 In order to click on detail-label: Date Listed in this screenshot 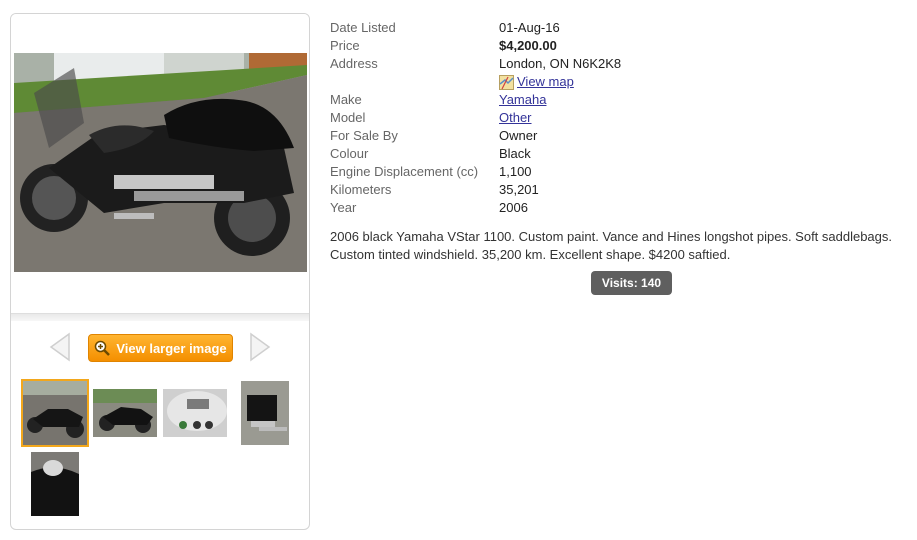, I will do `click(363, 27)`.